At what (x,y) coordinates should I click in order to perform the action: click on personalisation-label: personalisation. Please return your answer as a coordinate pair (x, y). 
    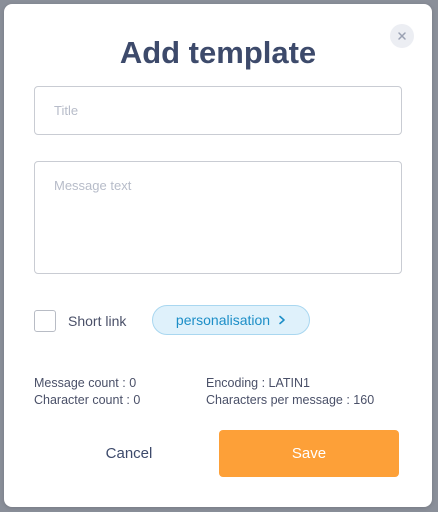
    Looking at the image, I should click on (223, 320).